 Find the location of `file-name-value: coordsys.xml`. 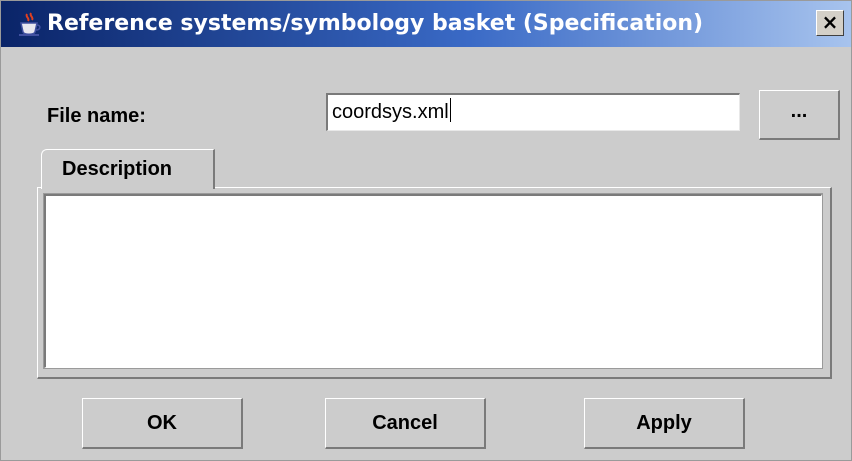

file-name-value: coordsys.xml is located at coordinates (390, 112).